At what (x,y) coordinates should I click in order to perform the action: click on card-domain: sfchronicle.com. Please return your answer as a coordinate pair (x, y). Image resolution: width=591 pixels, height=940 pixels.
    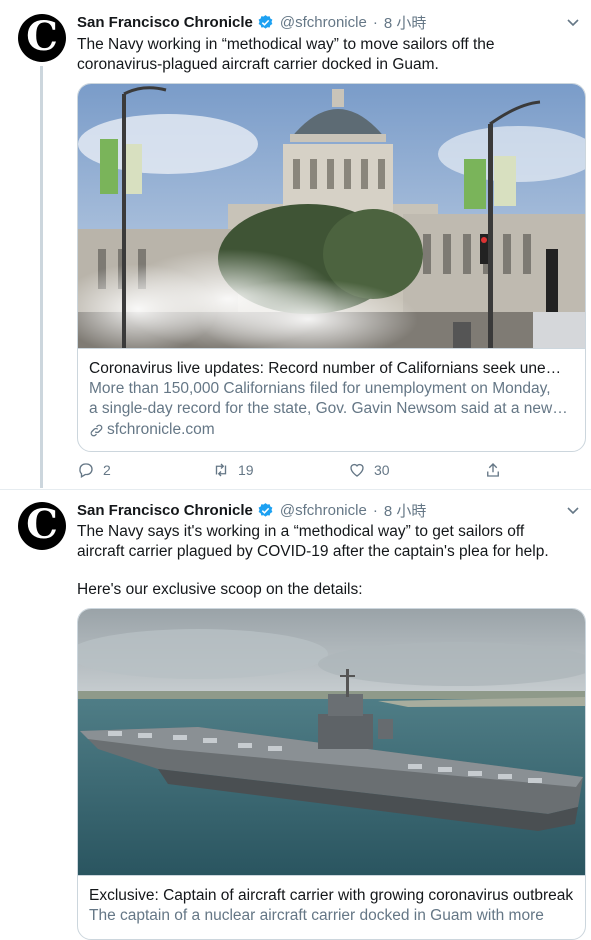
    Looking at the image, I should click on (331, 430).